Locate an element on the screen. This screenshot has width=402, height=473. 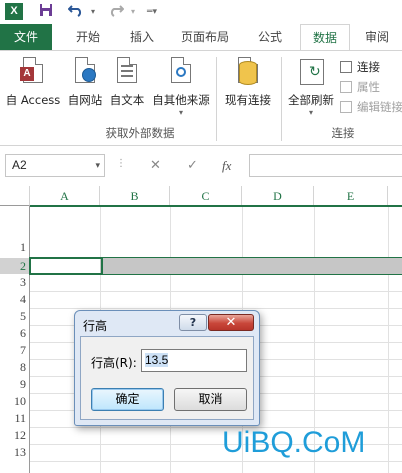
existing-connections-button: 现有连接 is located at coordinates (248, 81).